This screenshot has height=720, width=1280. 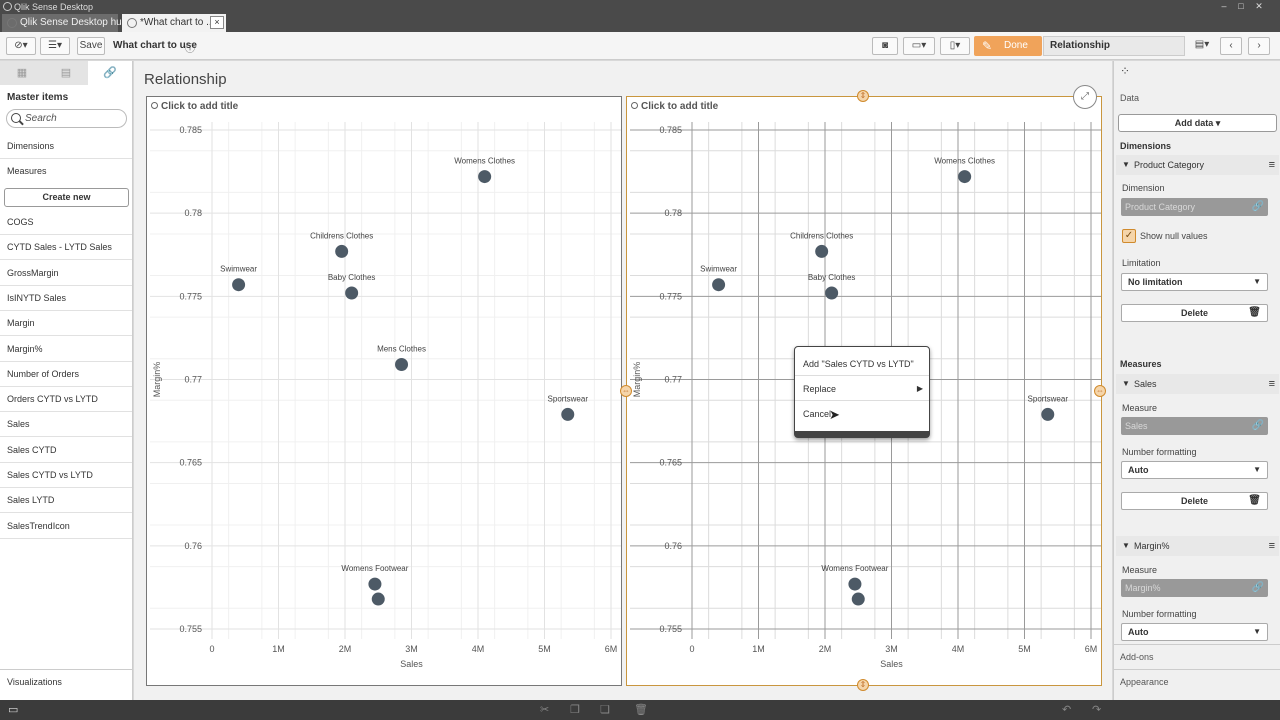 What do you see at coordinates (66, 475) in the screenshot?
I see `list-item: Sales CYTD vs LYTD` at bounding box center [66, 475].